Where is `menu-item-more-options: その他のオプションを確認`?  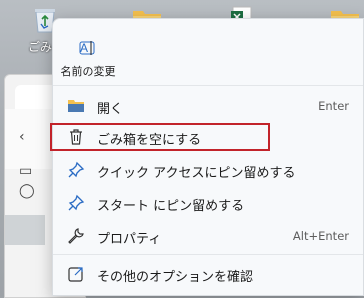
menu-item-more-options: その他のオプションを確認 is located at coordinates (208, 274).